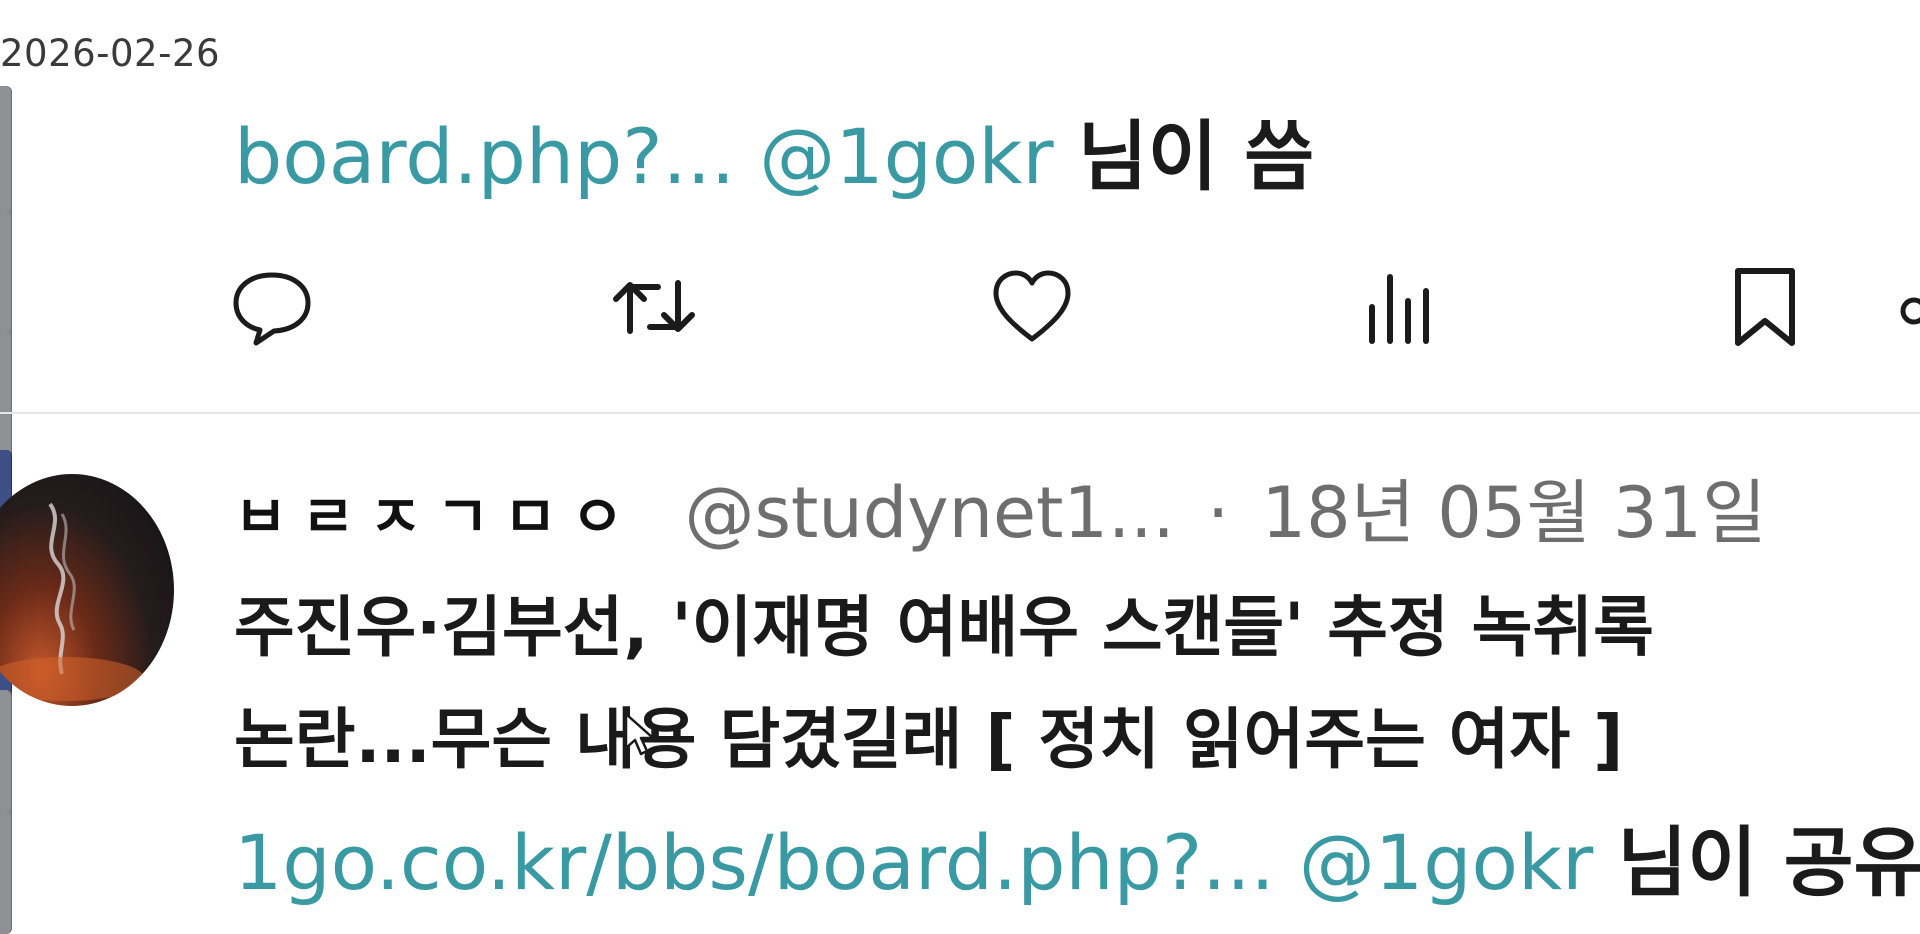 The height and width of the screenshot is (934, 1920). What do you see at coordinates (1768, 862) in the screenshot?
I see `tweet-source-suffix: 님이 공유` at bounding box center [1768, 862].